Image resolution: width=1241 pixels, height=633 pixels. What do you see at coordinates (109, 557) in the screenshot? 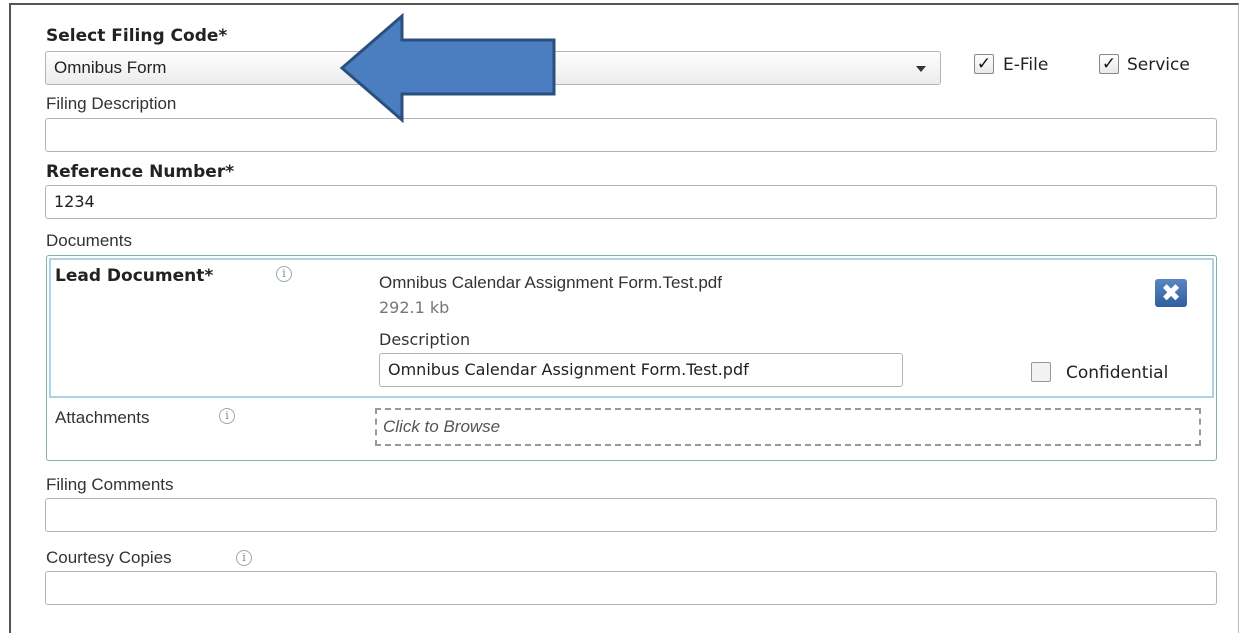
I see `courtesy-copies-label: Courtesy Copies` at bounding box center [109, 557].